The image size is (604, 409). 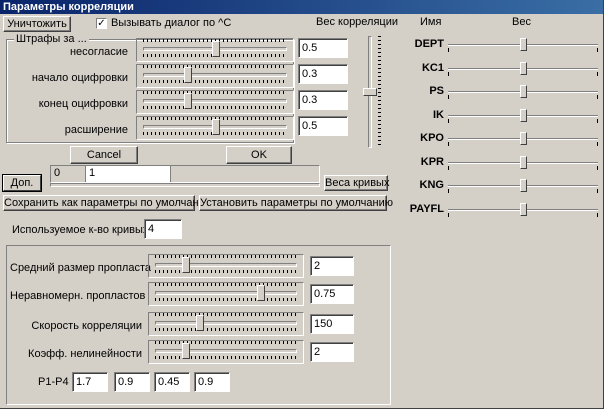 What do you see at coordinates (92, 173) in the screenshot?
I see `range-end: 1` at bounding box center [92, 173].